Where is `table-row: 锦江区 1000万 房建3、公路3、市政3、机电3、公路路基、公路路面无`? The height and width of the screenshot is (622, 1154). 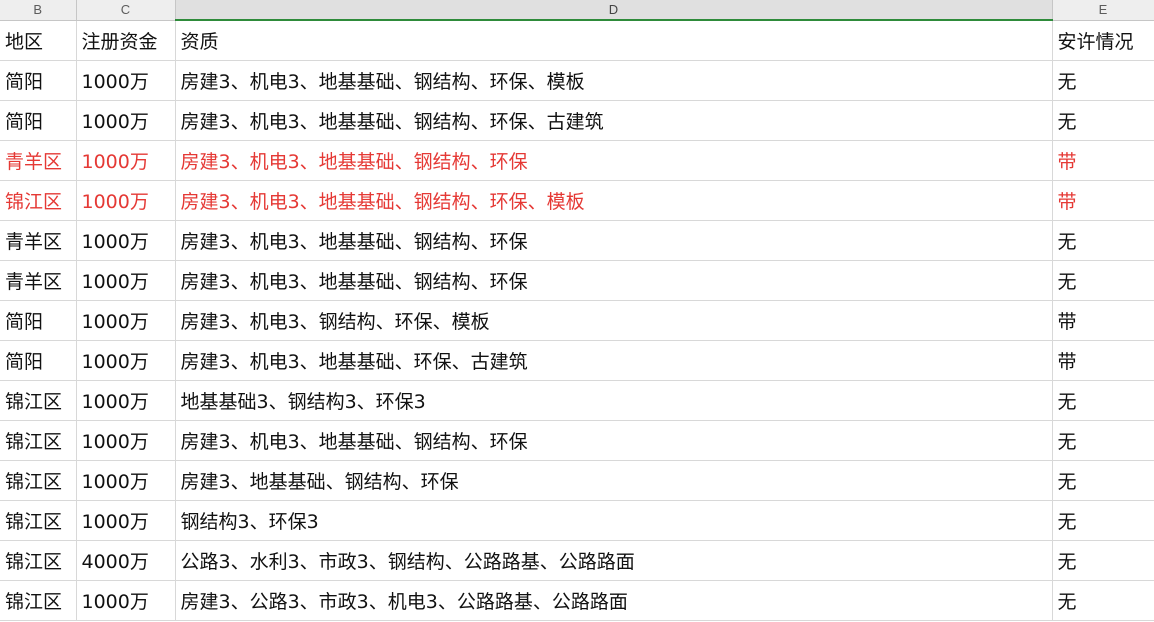 table-row: 锦江区 1000万 房建3、公路3、市政3、机电3、公路路基、公路路面无 is located at coordinates (577, 600).